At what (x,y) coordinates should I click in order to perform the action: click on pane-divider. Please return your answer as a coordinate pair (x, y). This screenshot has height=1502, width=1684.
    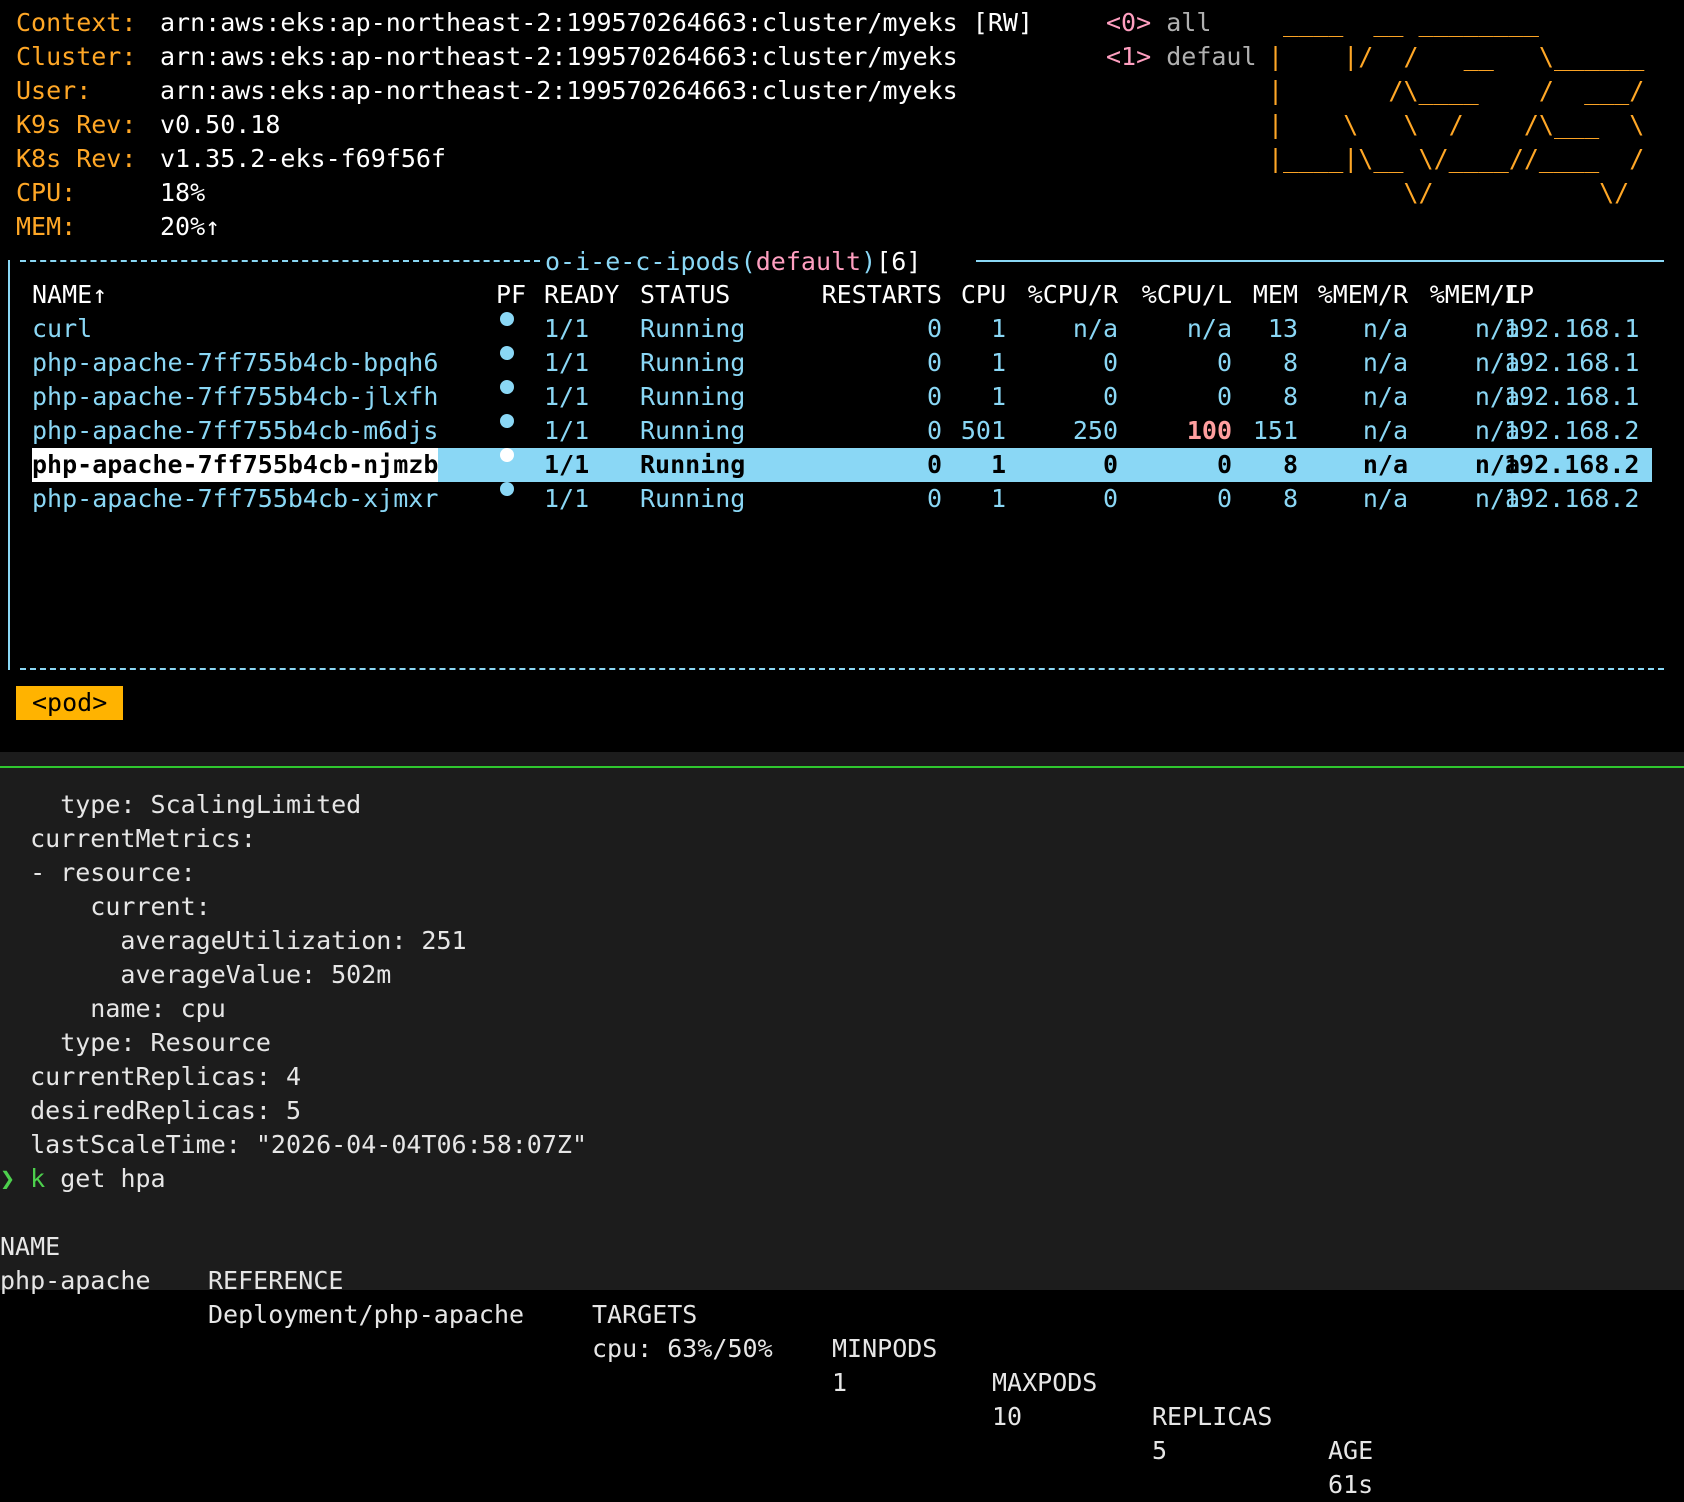
    Looking at the image, I should click on (842, 767).